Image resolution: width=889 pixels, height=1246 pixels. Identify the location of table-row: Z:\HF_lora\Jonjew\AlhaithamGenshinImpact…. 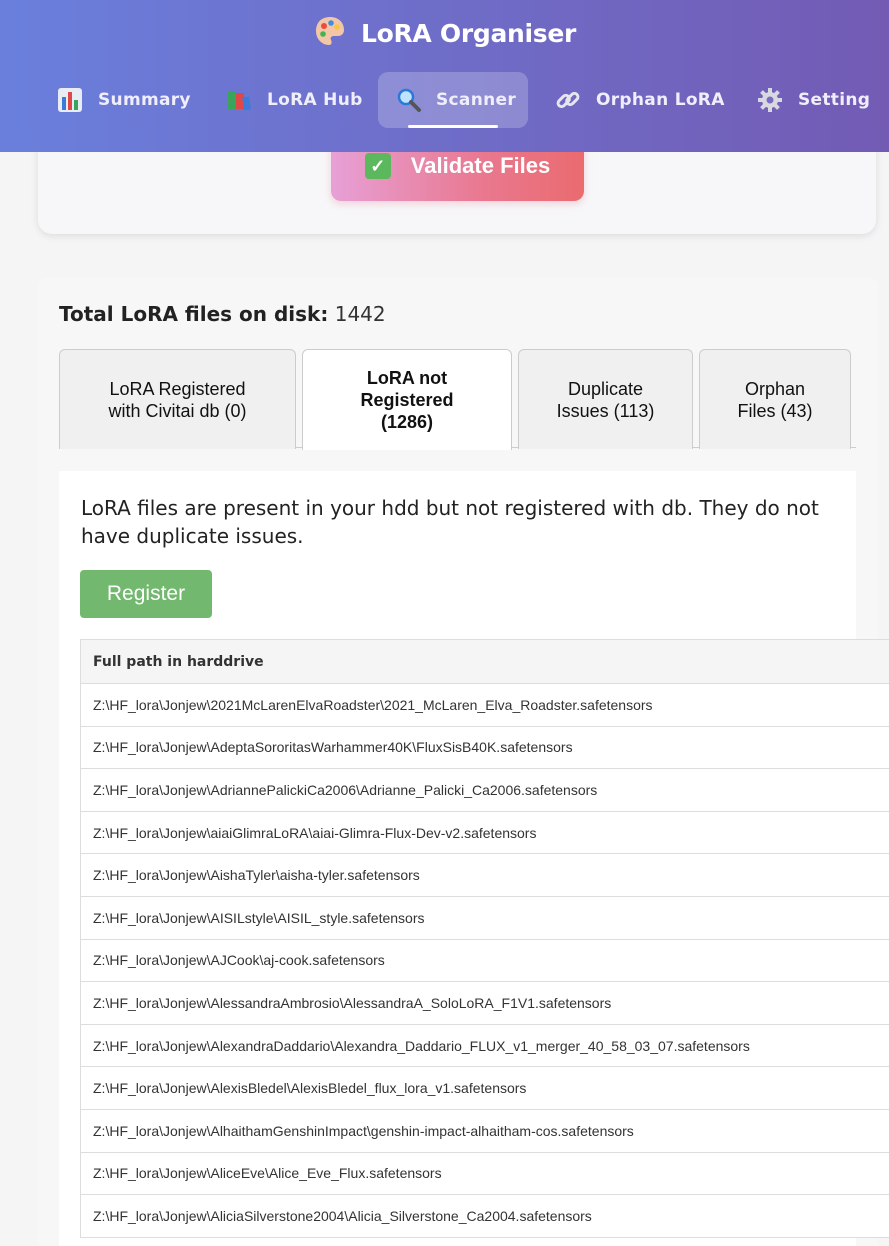
(484, 1130).